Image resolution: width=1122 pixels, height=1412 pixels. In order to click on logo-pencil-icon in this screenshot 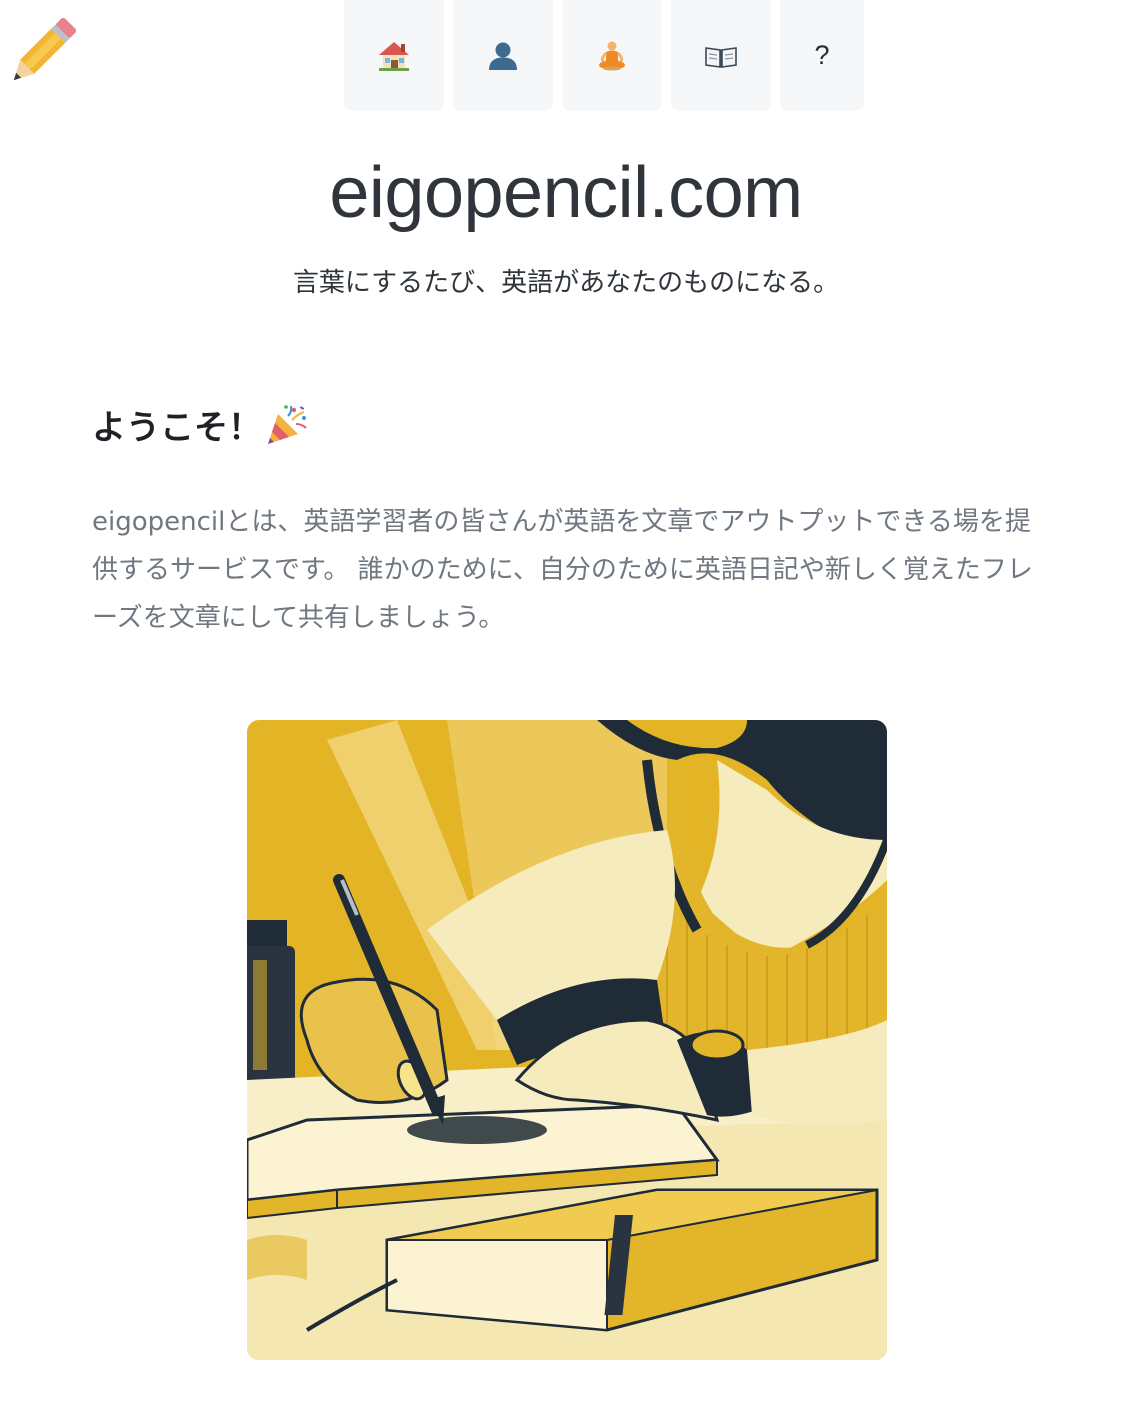, I will do `click(42, 52)`.